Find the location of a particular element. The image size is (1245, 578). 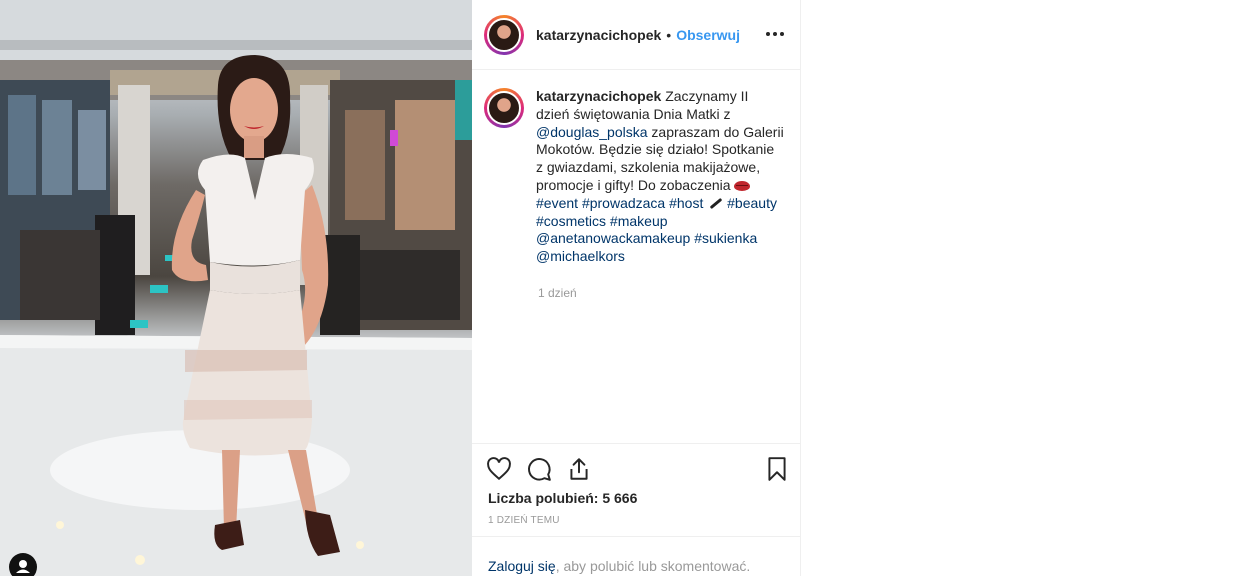

viewer-avatar-icon is located at coordinates (23, 564).